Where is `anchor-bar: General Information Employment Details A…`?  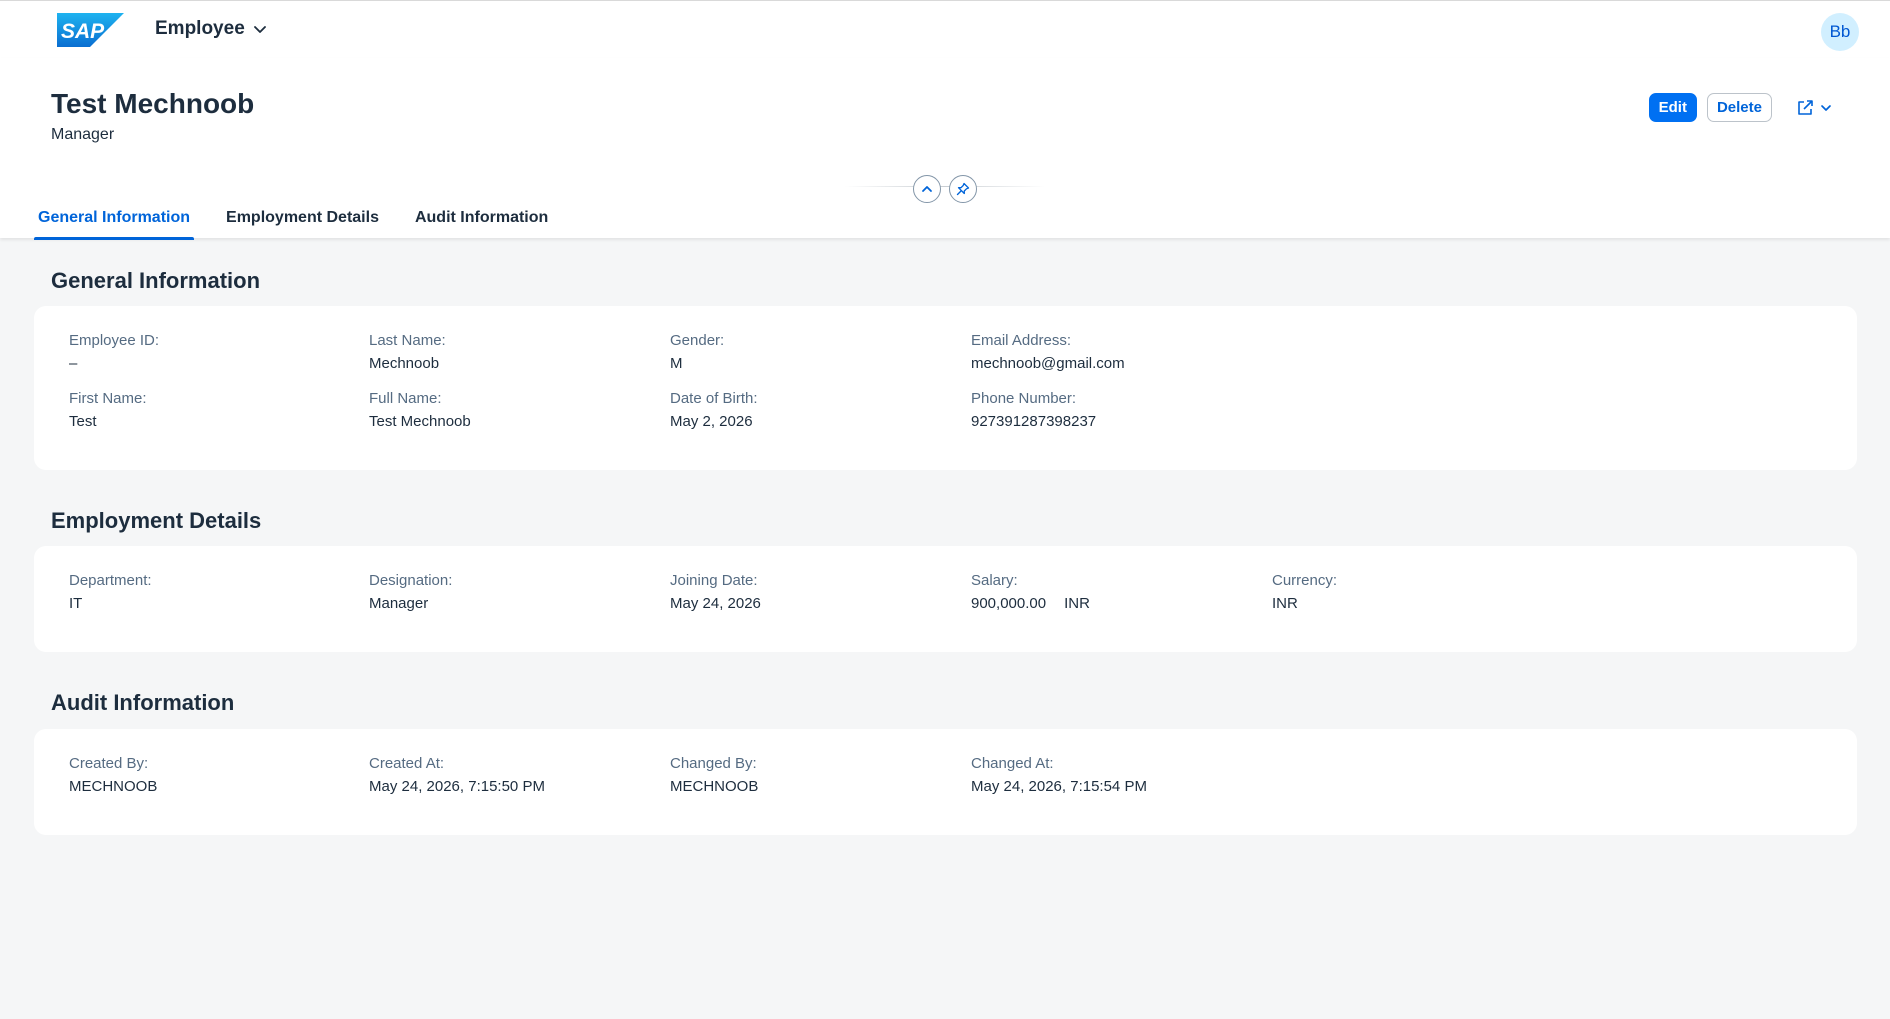 anchor-bar: General Information Employment Details A… is located at coordinates (307, 219).